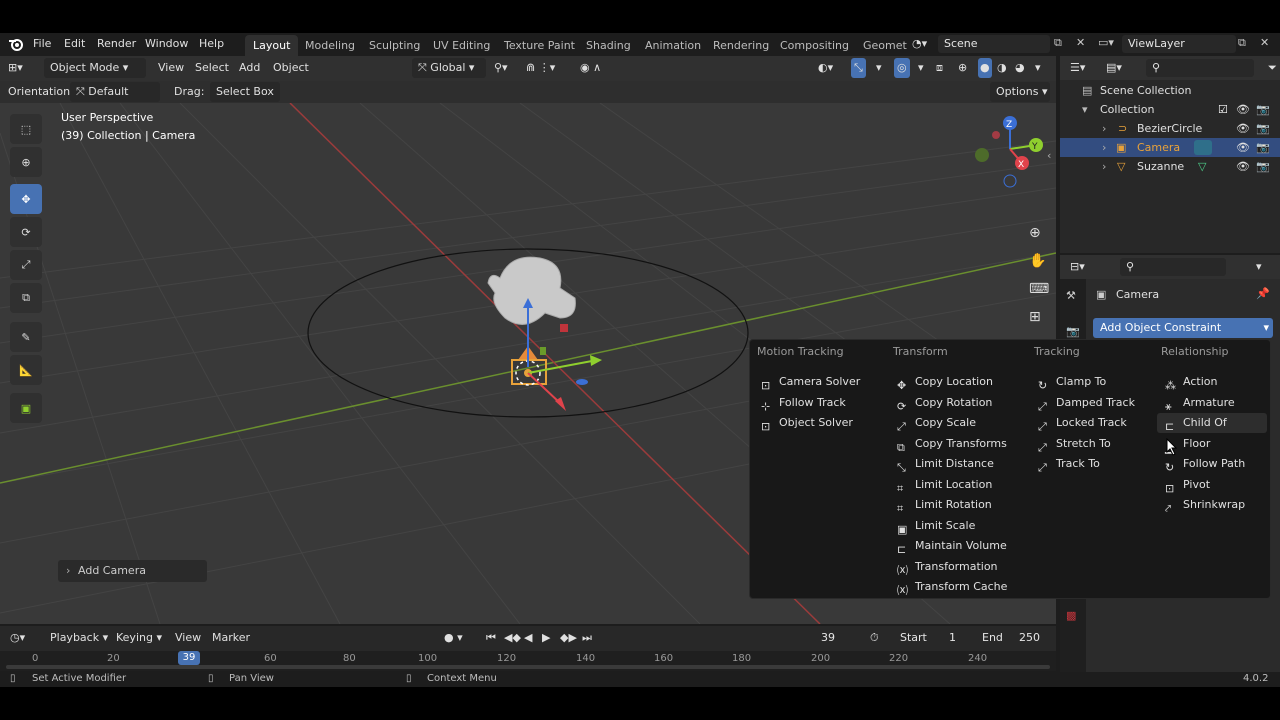 The height and width of the screenshot is (720, 1280). I want to click on playhead: 39, so click(189, 658).